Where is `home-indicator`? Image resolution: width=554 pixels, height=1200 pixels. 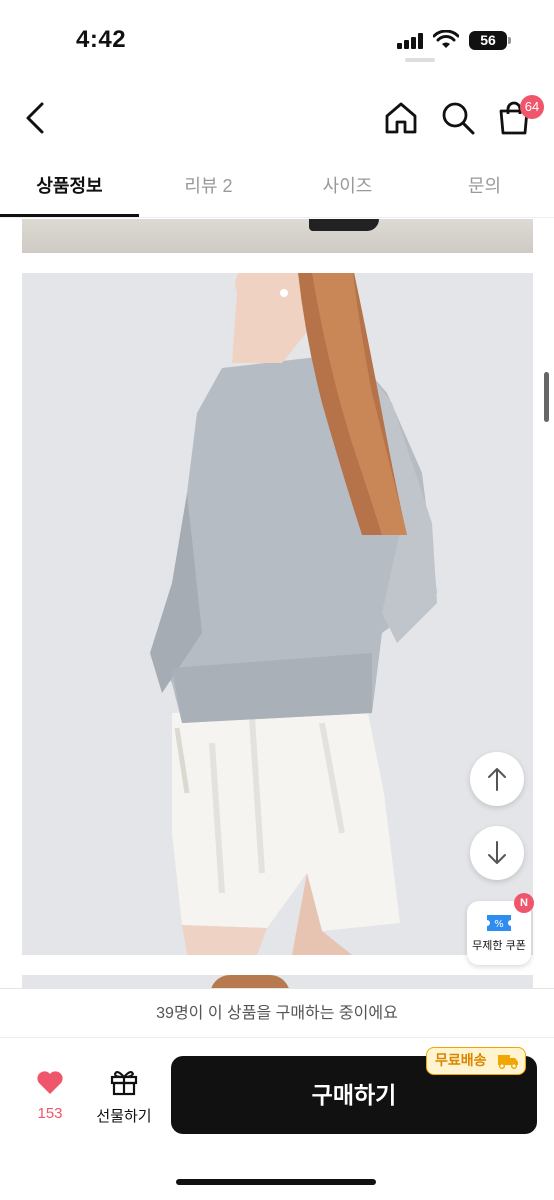
home-indicator is located at coordinates (276, 1182).